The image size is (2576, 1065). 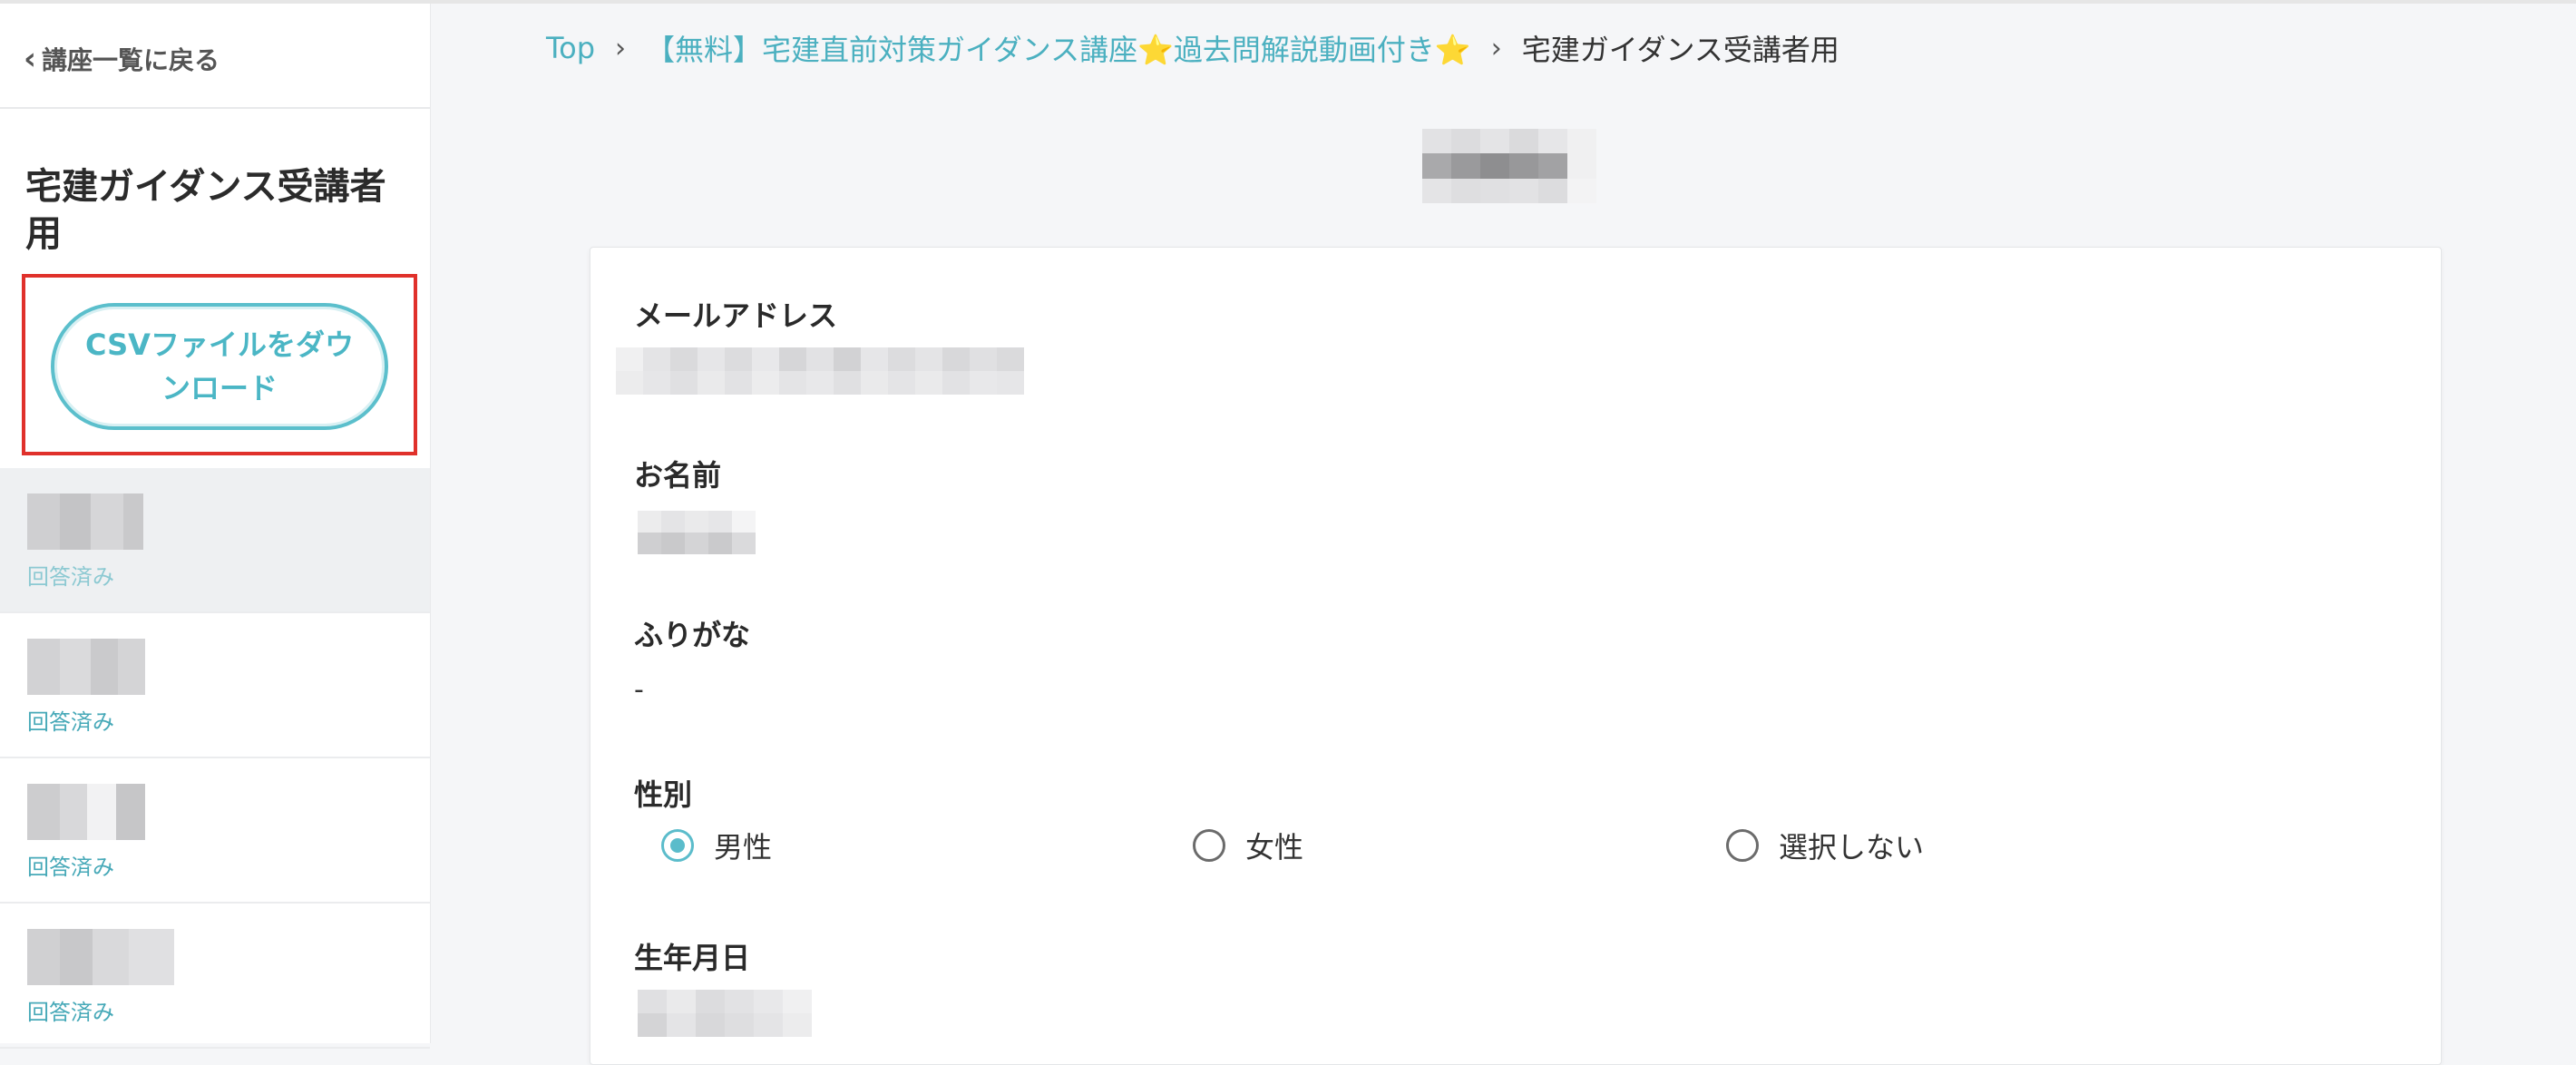 I want to click on gender-option-label: 女性, so click(x=1274, y=847).